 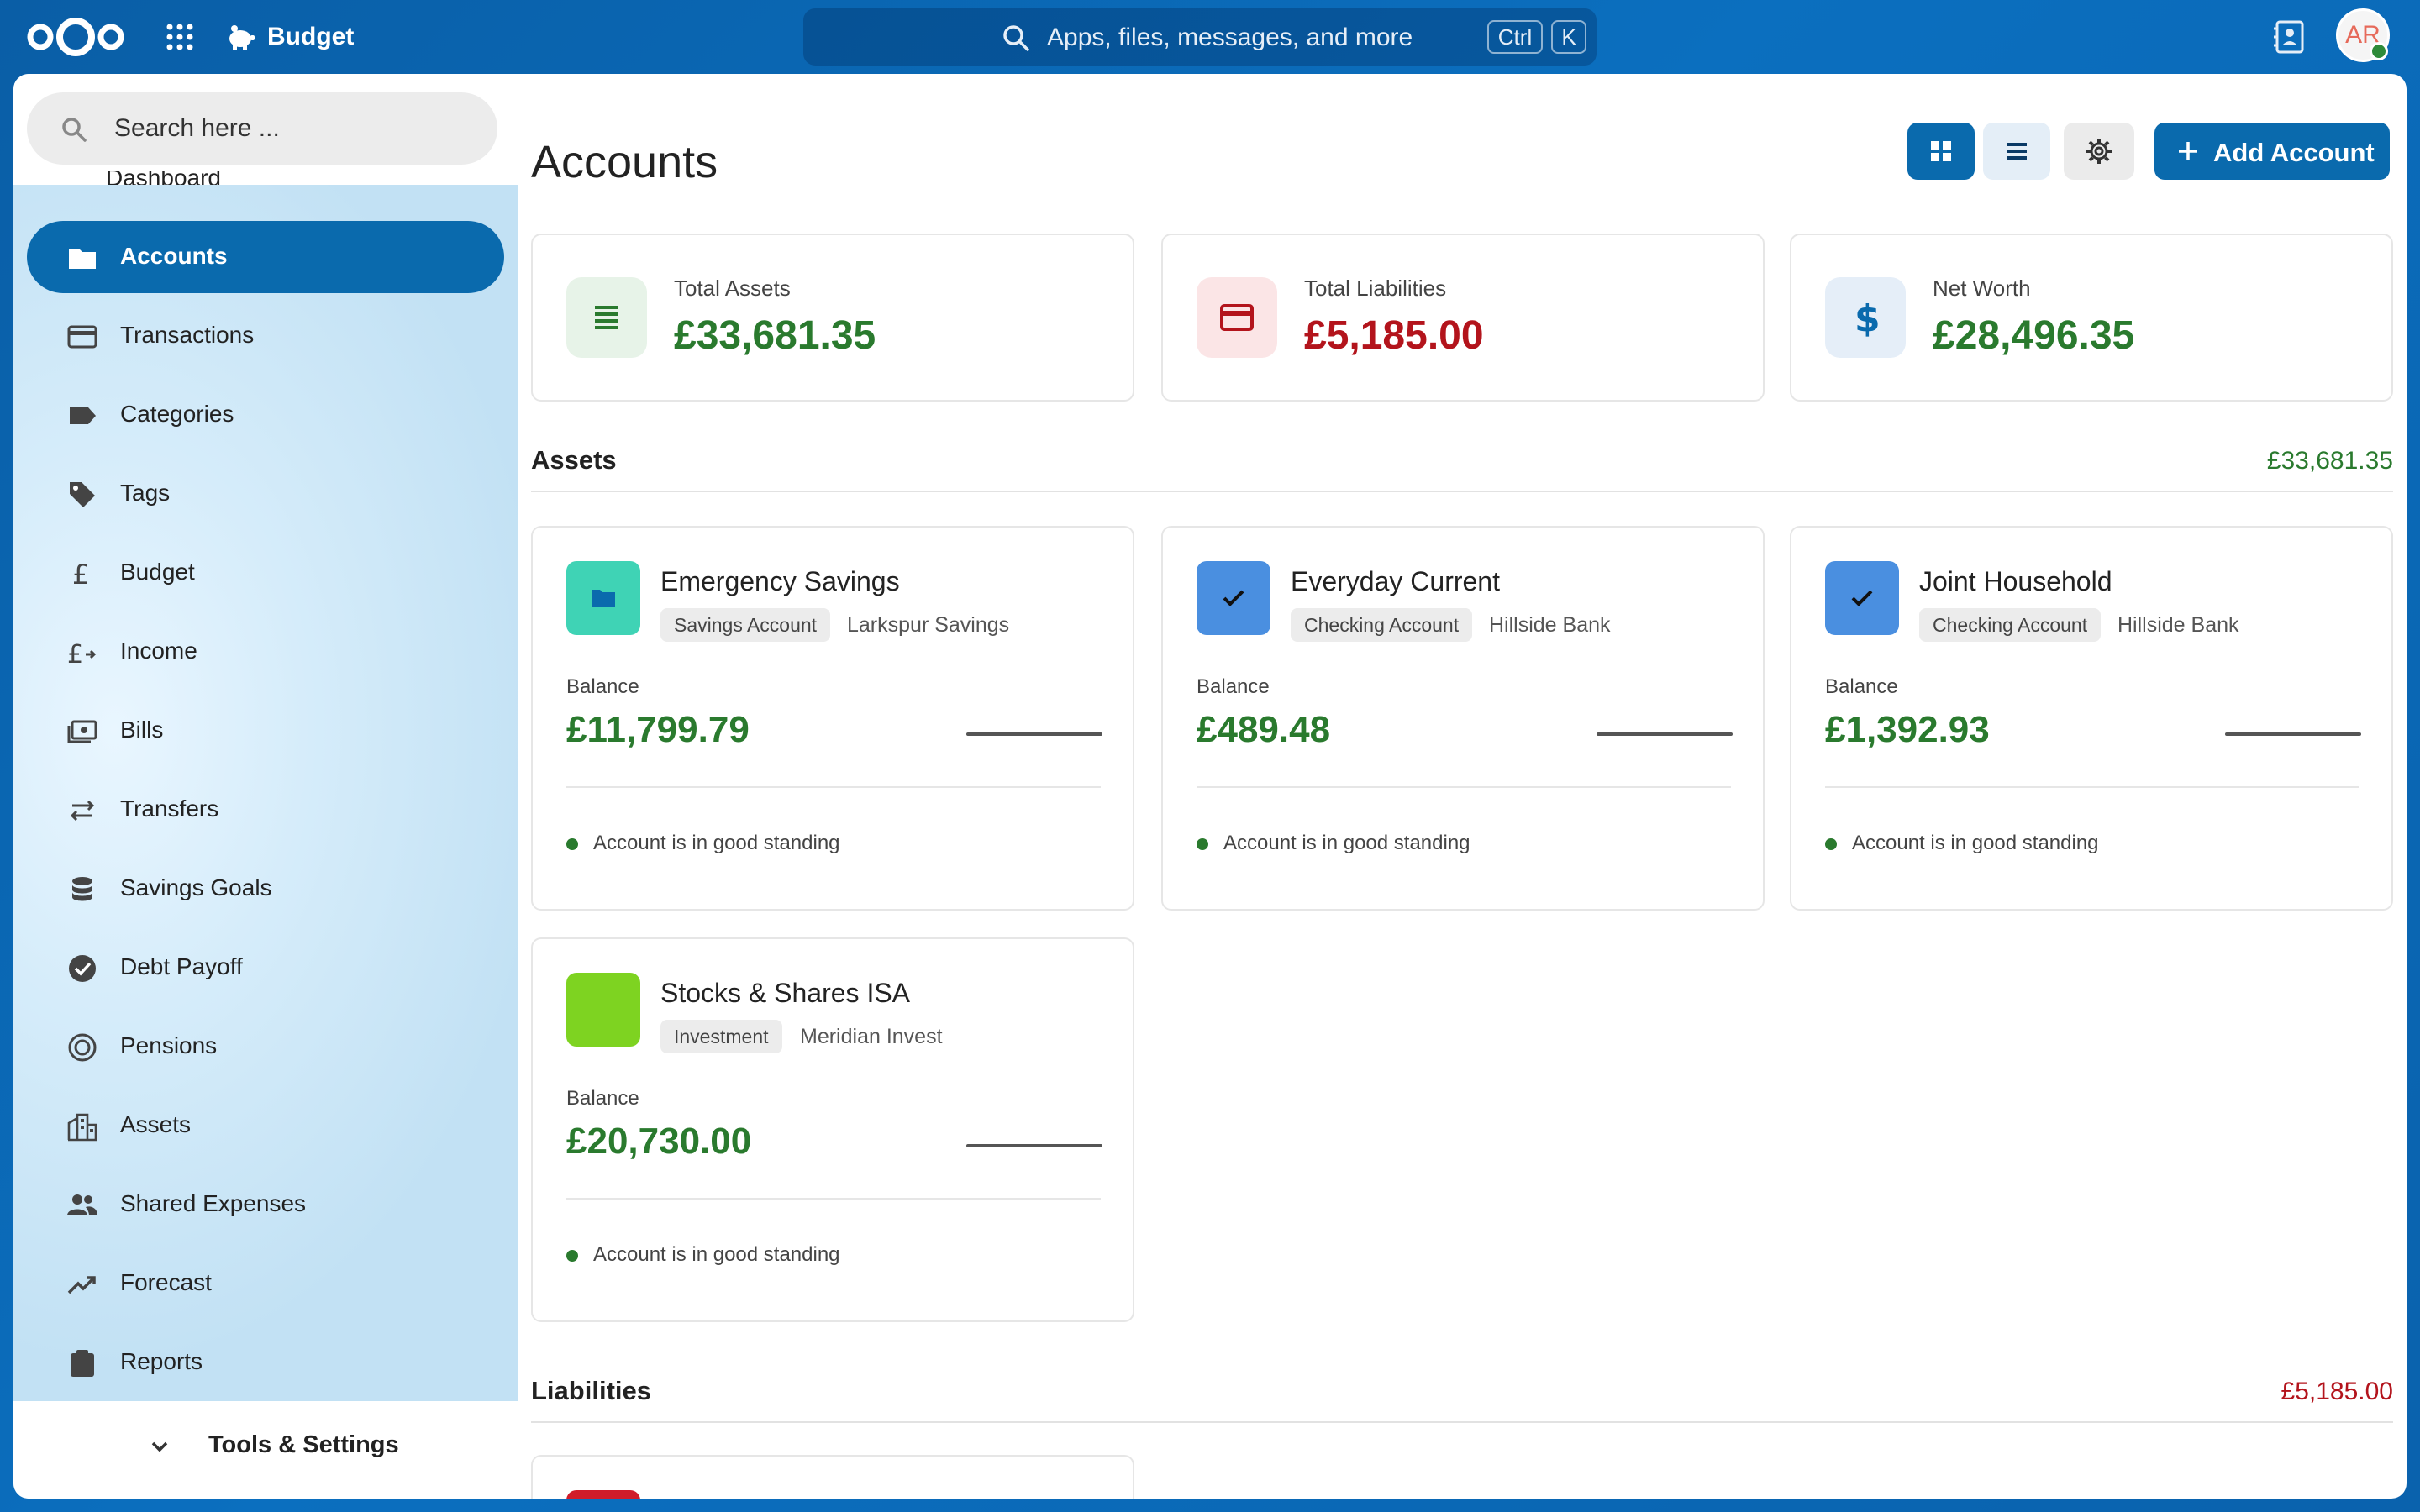 I want to click on target-icon, so click(x=82, y=1047).